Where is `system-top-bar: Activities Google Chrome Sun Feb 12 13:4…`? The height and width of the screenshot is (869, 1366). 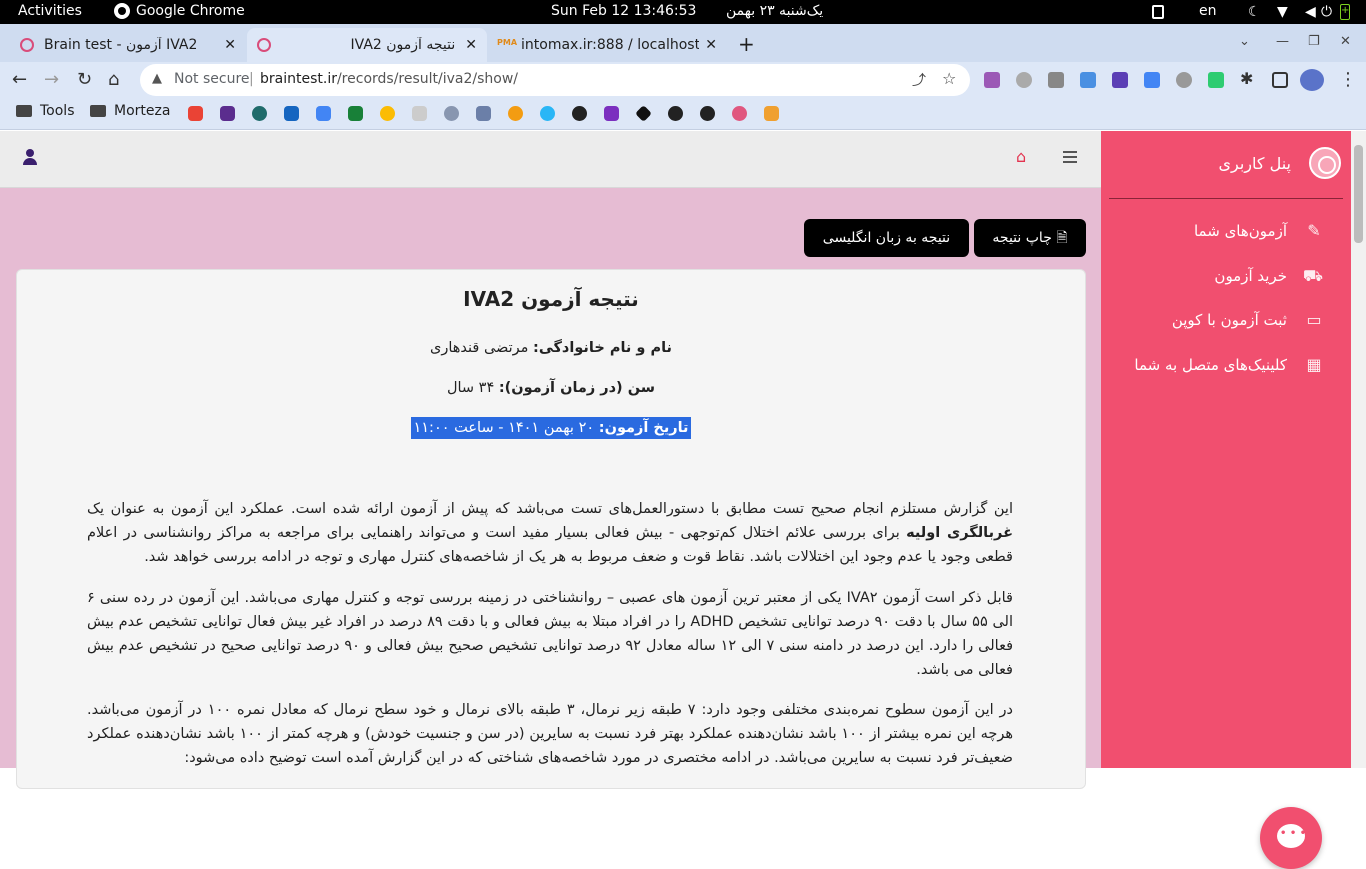
system-top-bar: Activities Google Chrome Sun Feb 12 13:4… is located at coordinates (683, 12).